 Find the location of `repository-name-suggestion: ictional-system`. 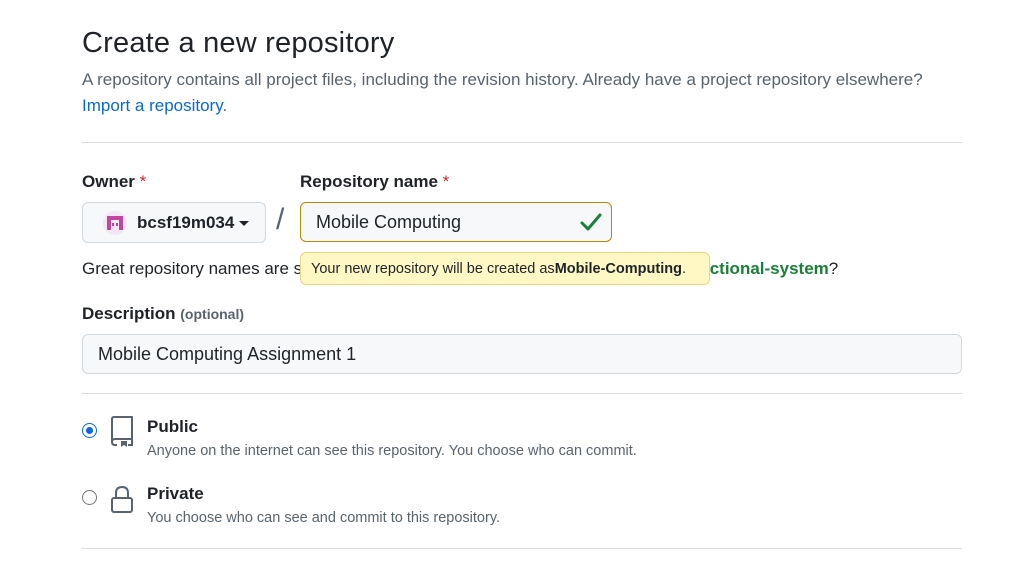

repository-name-suggestion: ictional-system is located at coordinates (767, 268).